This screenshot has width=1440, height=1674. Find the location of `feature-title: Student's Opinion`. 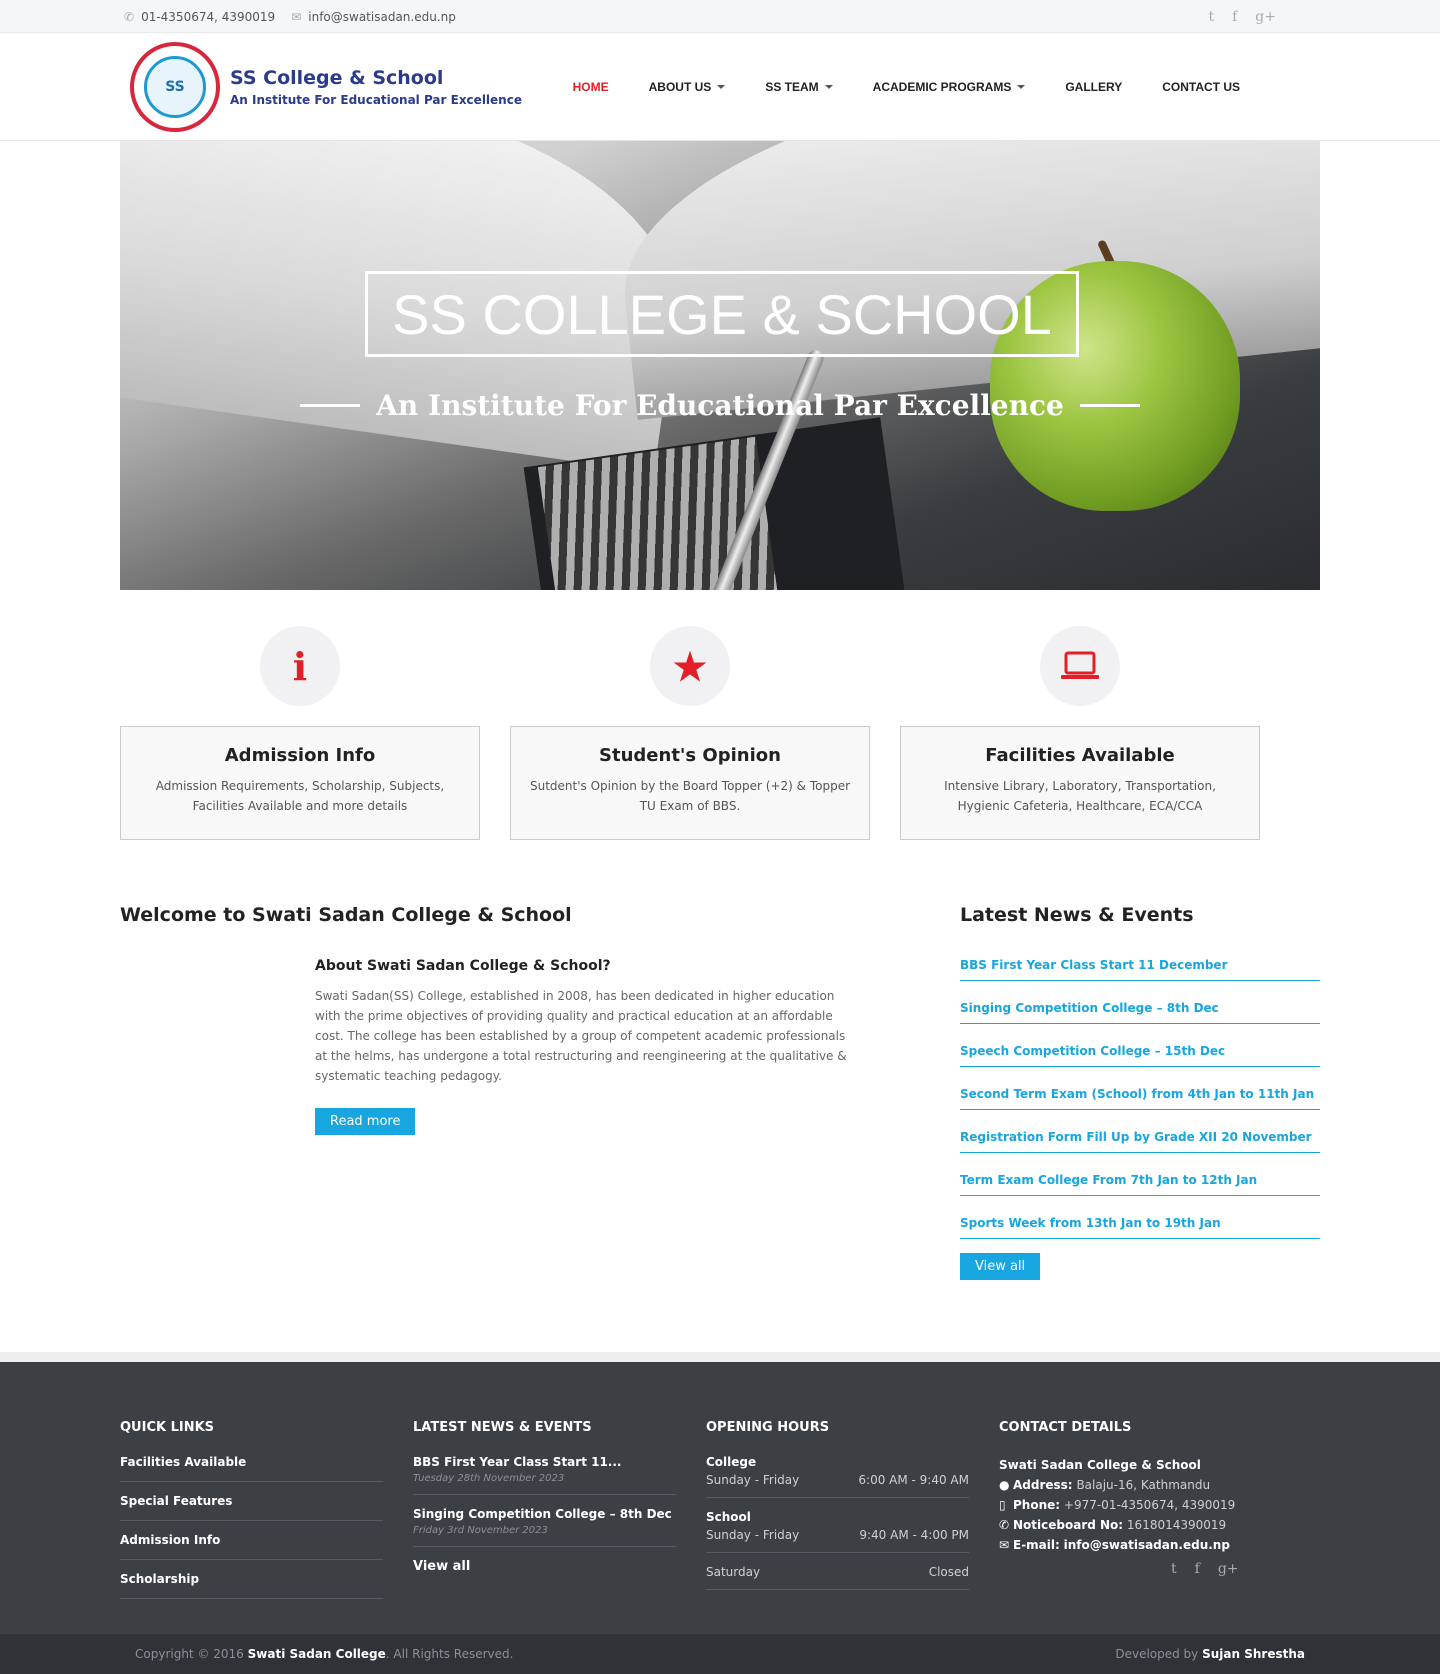

feature-title: Student's Opinion is located at coordinates (690, 755).